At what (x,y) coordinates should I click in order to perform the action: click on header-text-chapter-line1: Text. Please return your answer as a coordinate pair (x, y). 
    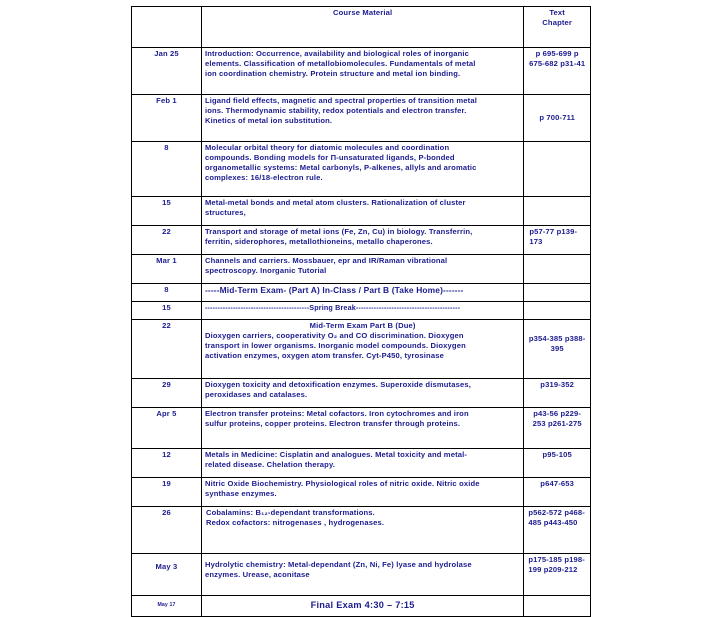
    Looking at the image, I should click on (557, 12).